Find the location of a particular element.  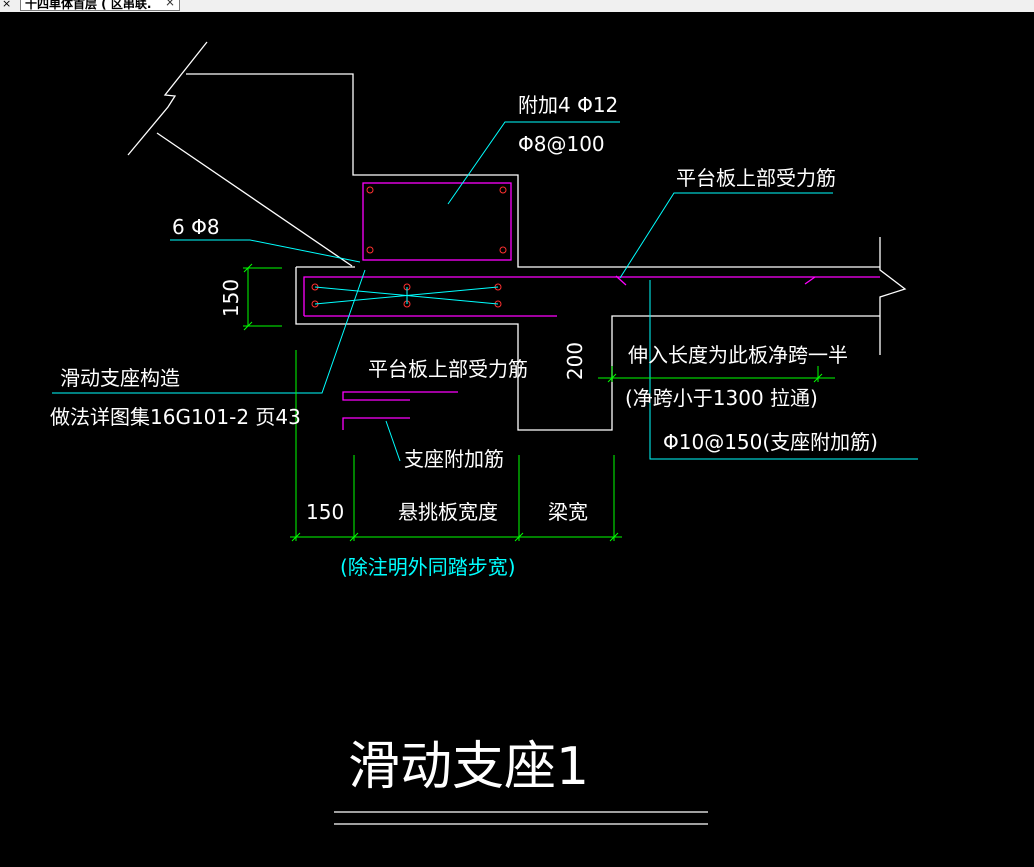

close-icon: × is located at coordinates (170, 4).